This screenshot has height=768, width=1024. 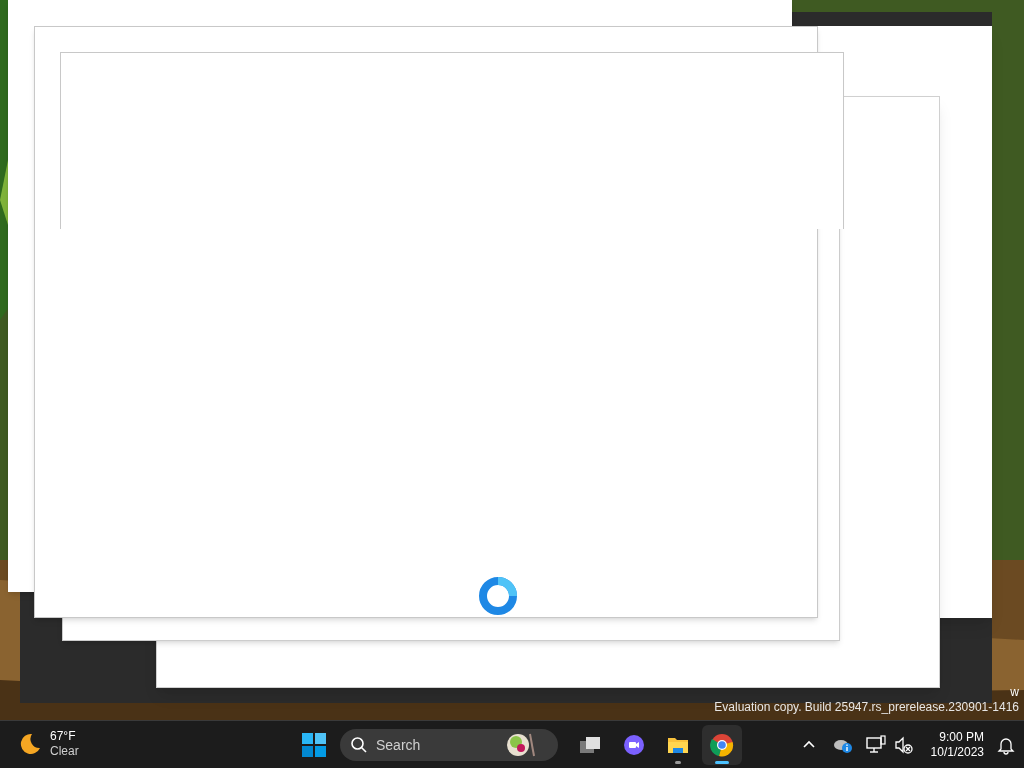 What do you see at coordinates (903, 745) in the screenshot?
I see `speaker-muted-icon` at bounding box center [903, 745].